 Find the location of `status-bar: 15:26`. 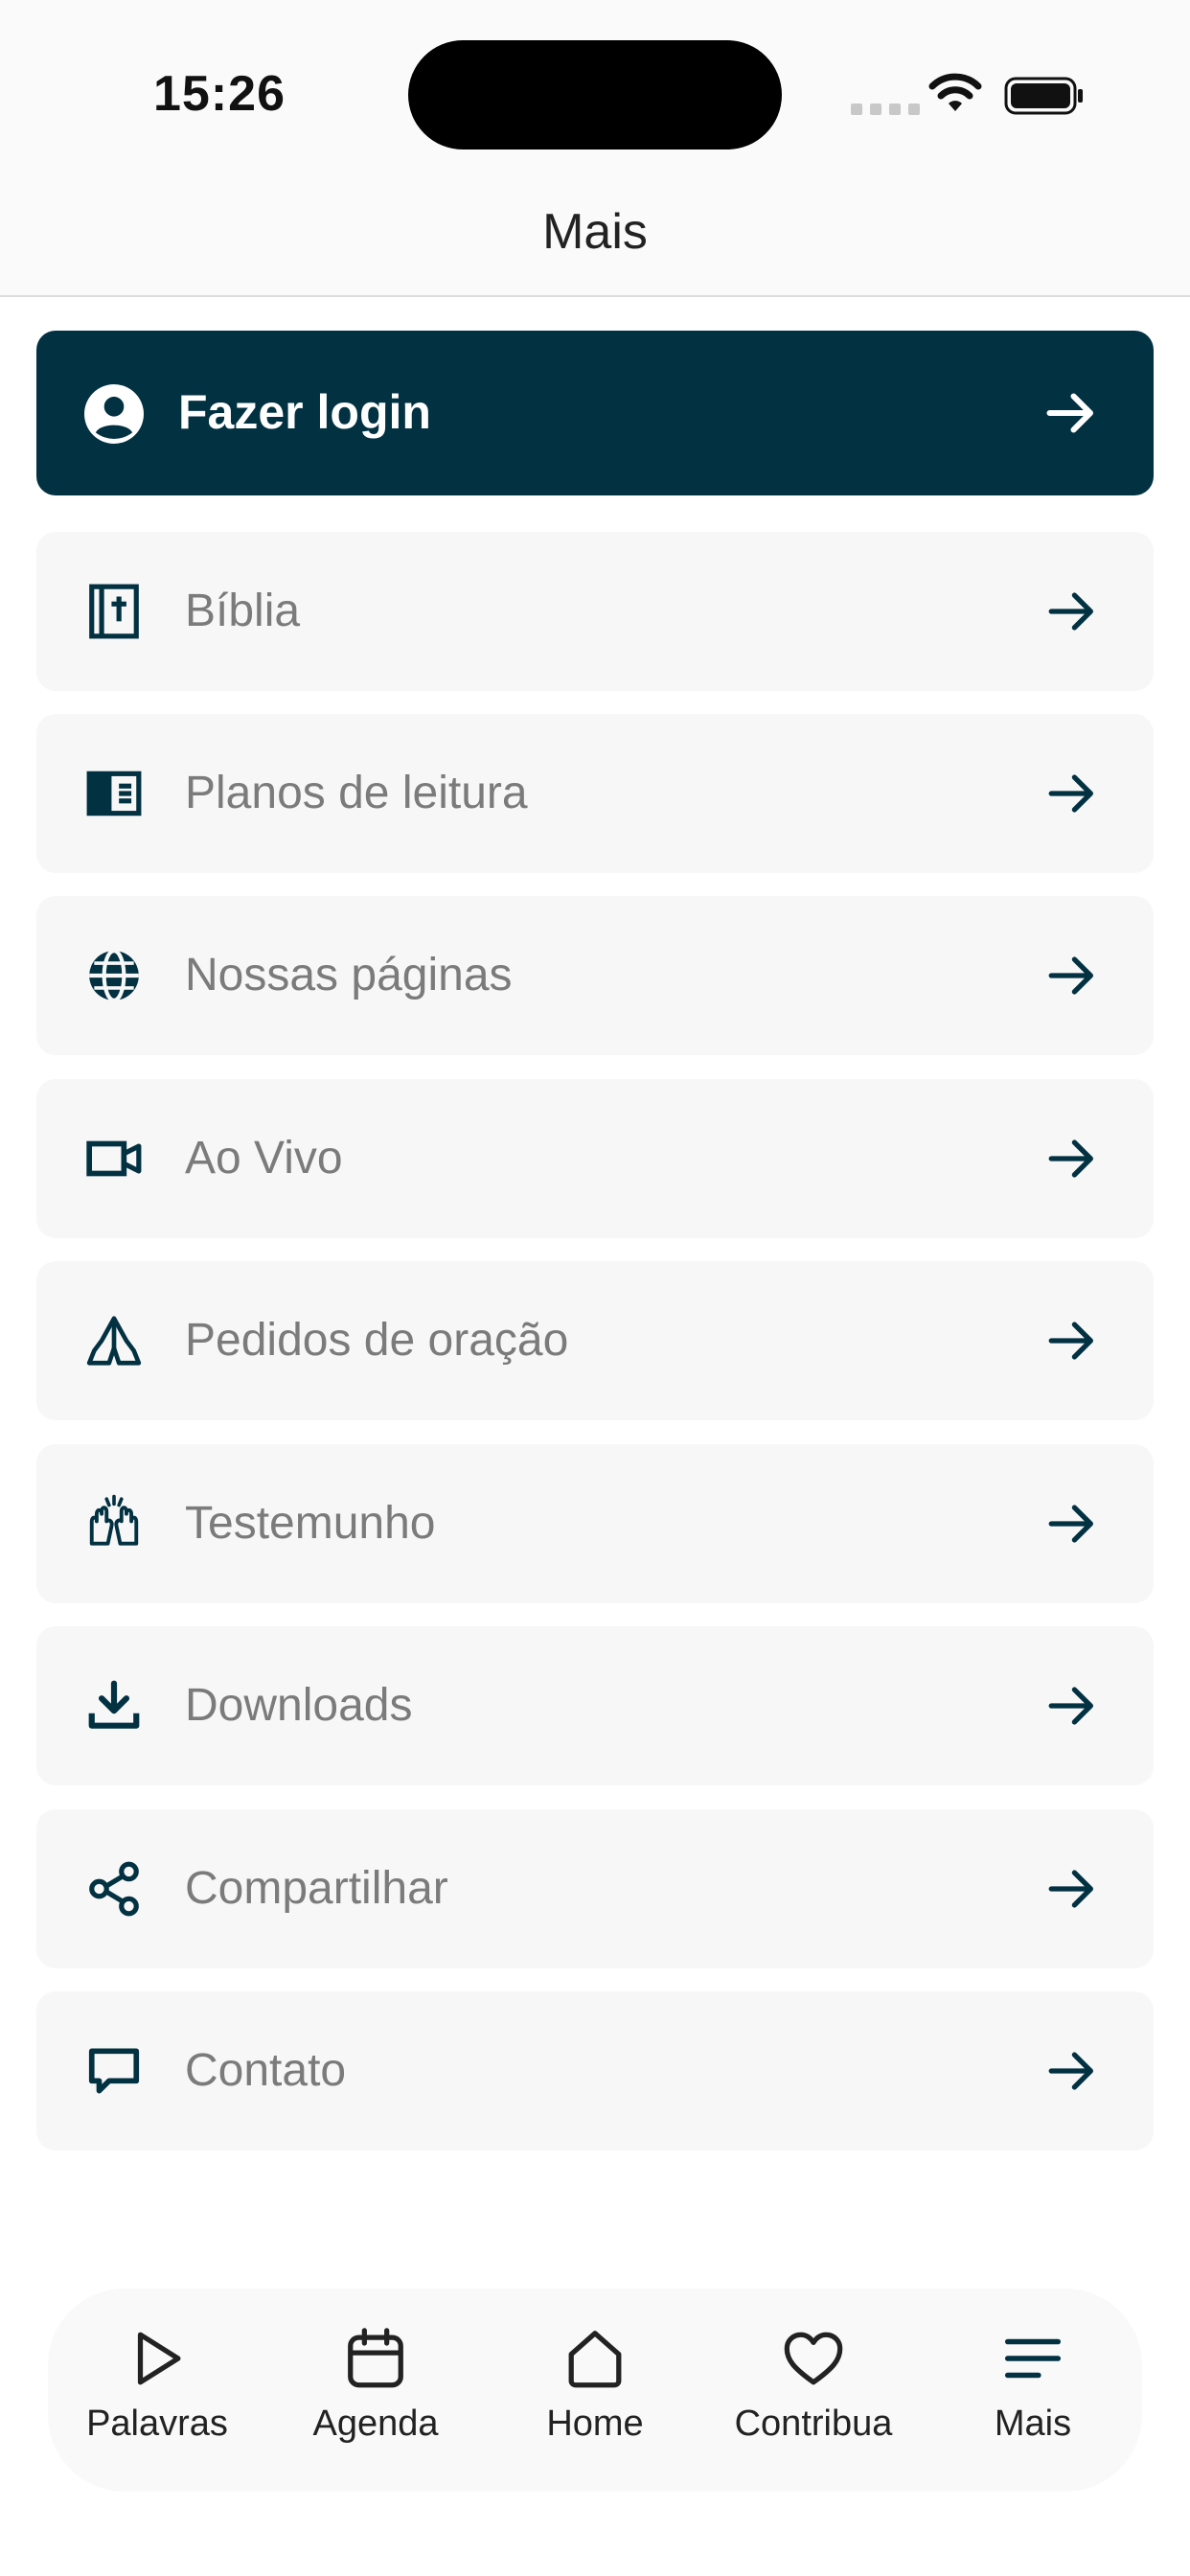

status-bar: 15:26 is located at coordinates (595, 81).